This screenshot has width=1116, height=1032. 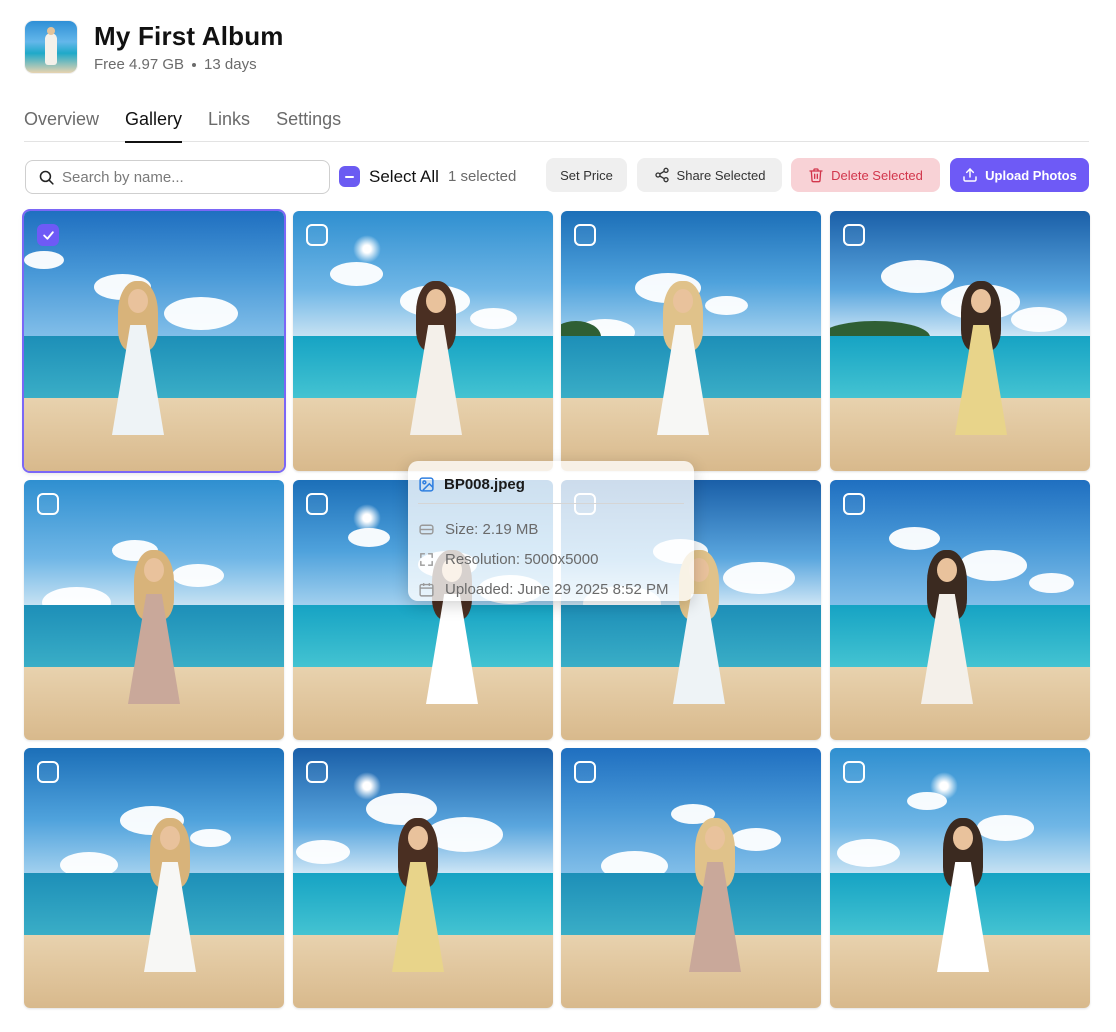 I want to click on delete-selected-label: Delete Selected, so click(x=877, y=175).